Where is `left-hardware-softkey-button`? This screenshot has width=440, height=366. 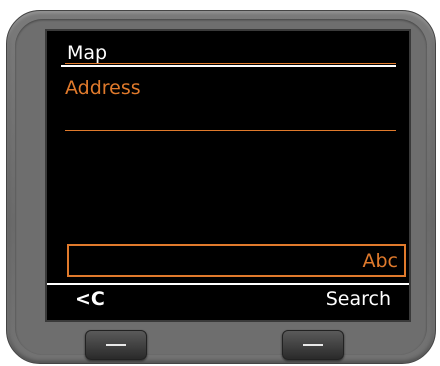 left-hardware-softkey-button is located at coordinates (116, 345).